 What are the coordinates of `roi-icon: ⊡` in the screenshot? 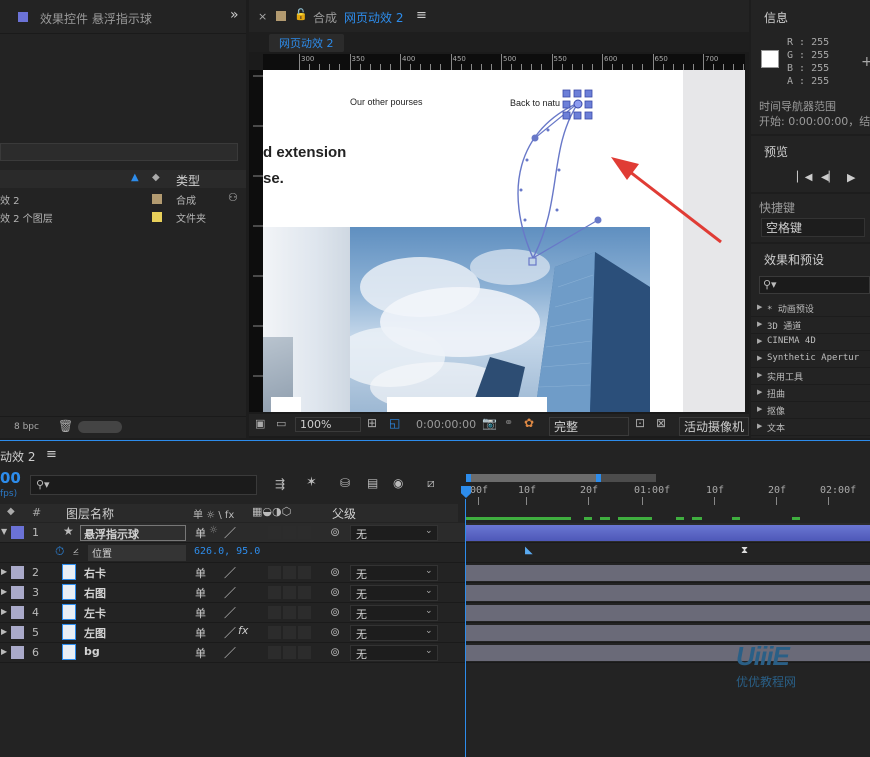 It's located at (640, 423).